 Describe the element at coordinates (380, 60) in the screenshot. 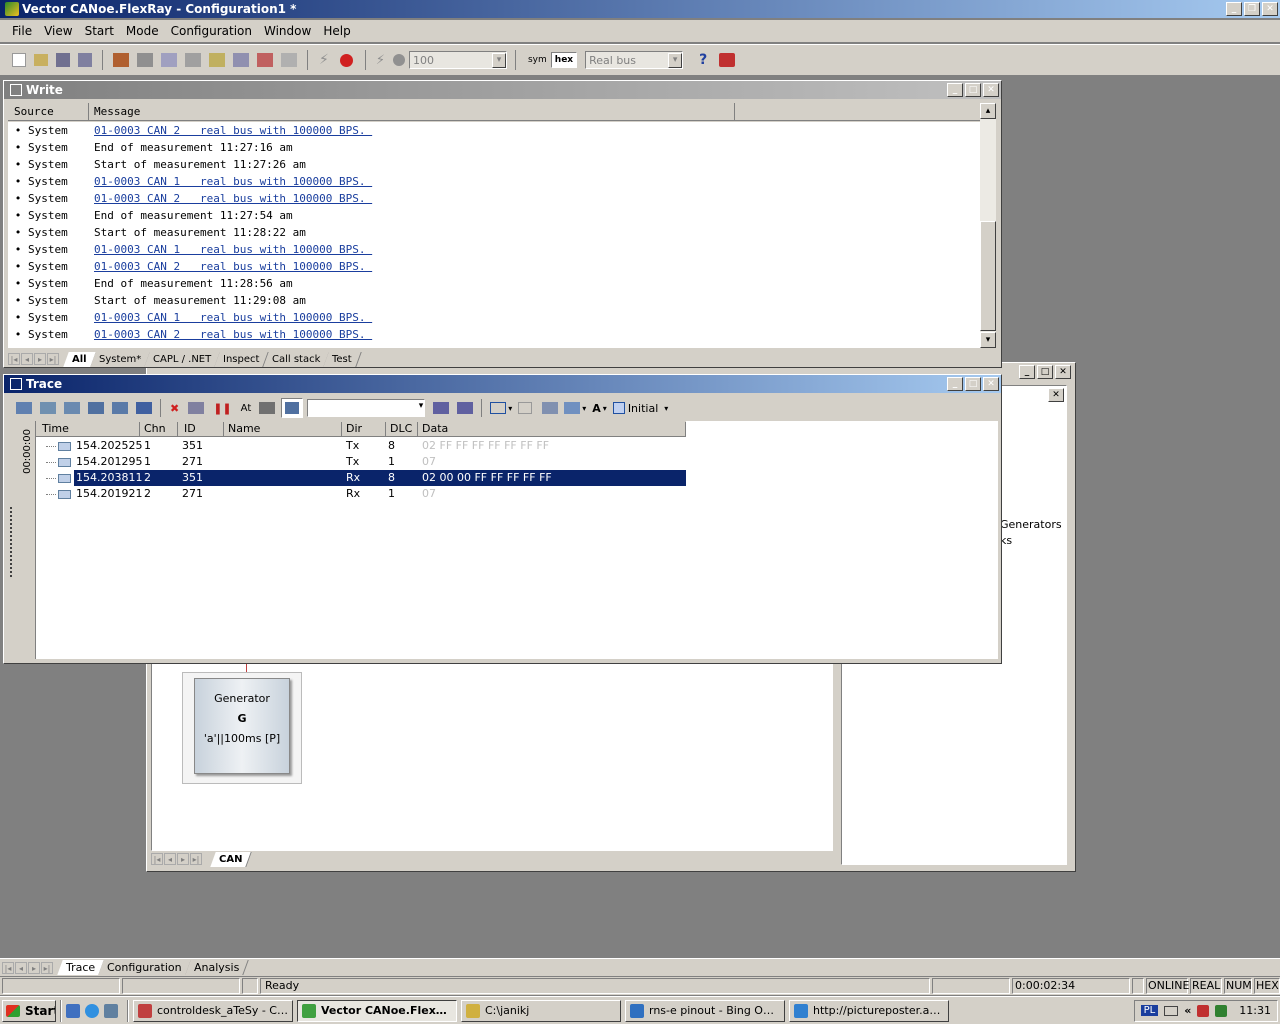

I see `step-icon: ⚡` at that location.